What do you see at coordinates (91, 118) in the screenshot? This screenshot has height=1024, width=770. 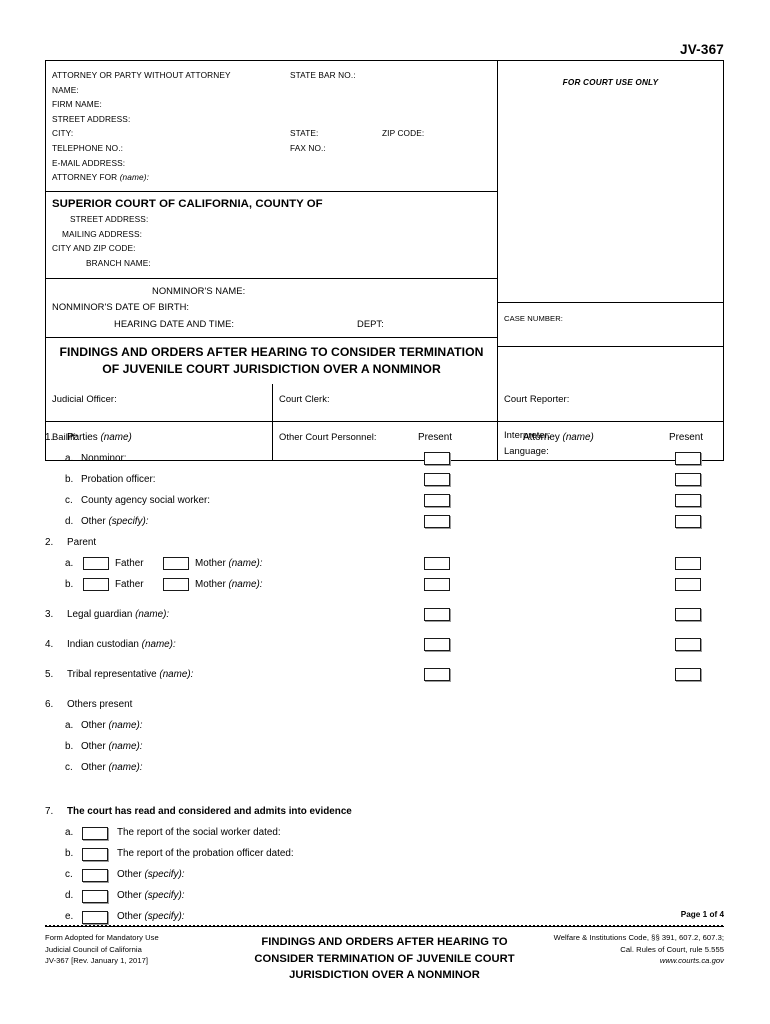 I see `street-address-label: STREET ADDRESS:` at bounding box center [91, 118].